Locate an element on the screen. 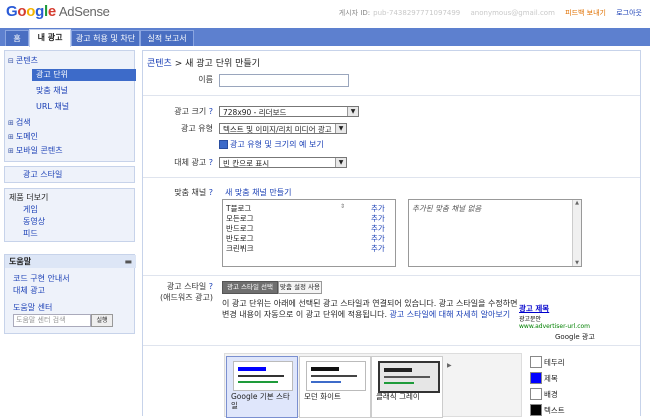 The height and width of the screenshot is (418, 650). sample-ad-title: 광고 제목 is located at coordinates (564, 308).